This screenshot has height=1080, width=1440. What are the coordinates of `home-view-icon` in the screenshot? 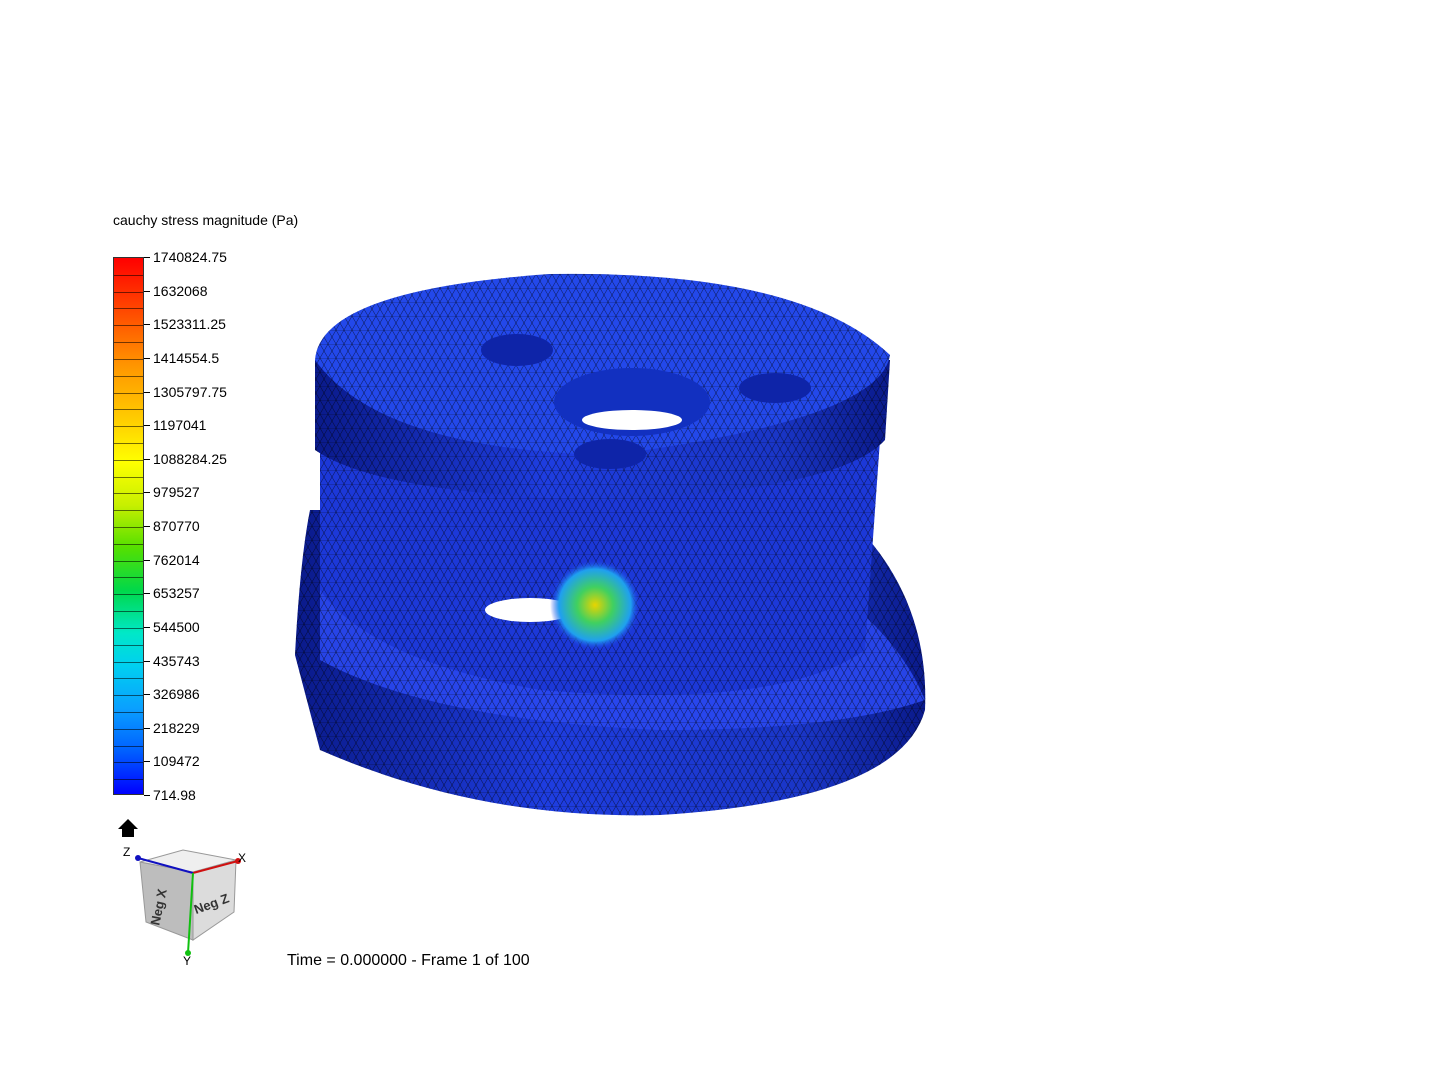 It's located at (128, 828).